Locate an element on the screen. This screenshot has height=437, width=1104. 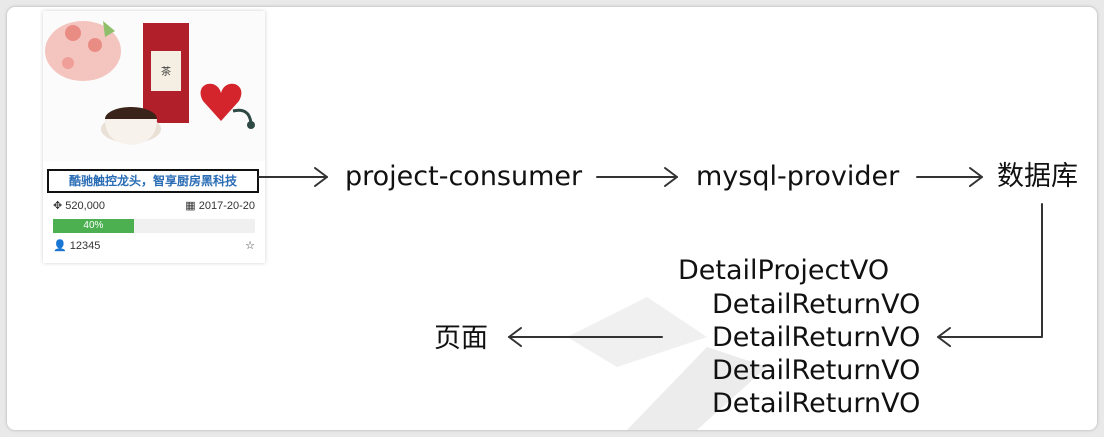
page-label: 页面 is located at coordinates (461, 338).